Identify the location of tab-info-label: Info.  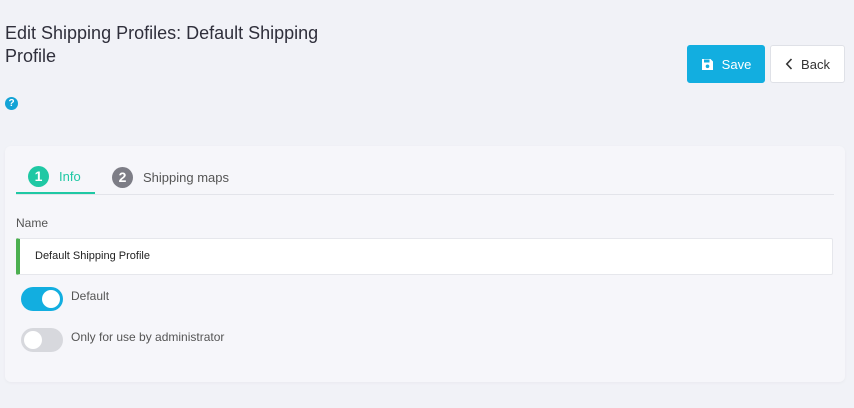
(70, 176).